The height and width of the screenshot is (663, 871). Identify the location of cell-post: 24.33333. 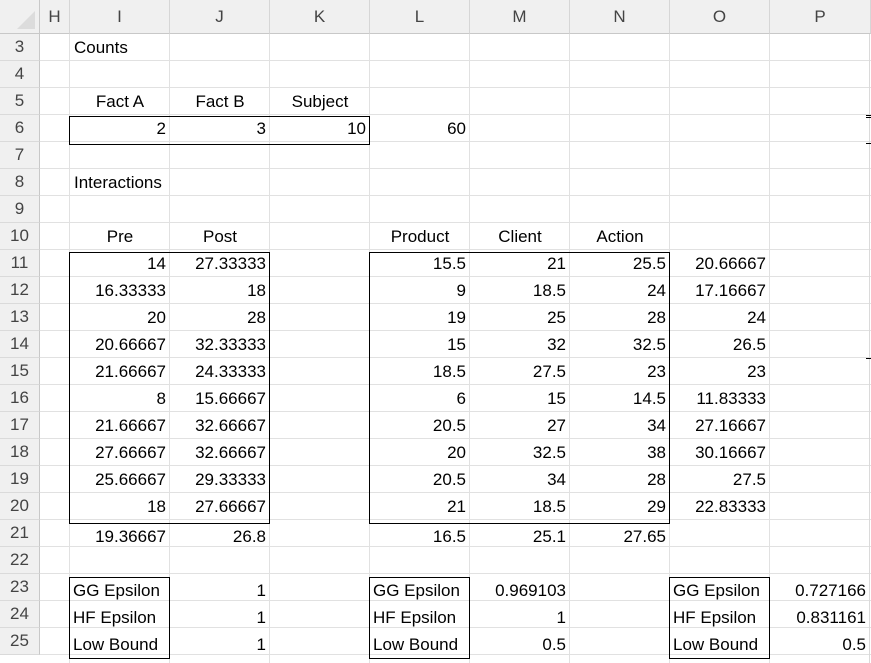
(220, 371).